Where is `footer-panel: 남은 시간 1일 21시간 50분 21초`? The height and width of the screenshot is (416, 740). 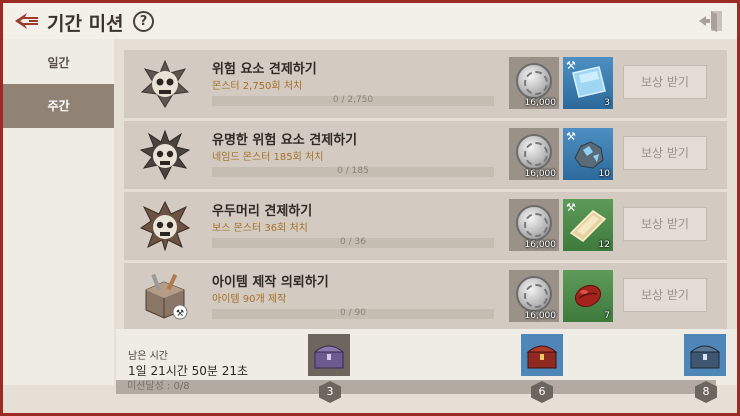 footer-panel: 남은 시간 1일 21시간 50분 21초 is located at coordinates (426, 357).